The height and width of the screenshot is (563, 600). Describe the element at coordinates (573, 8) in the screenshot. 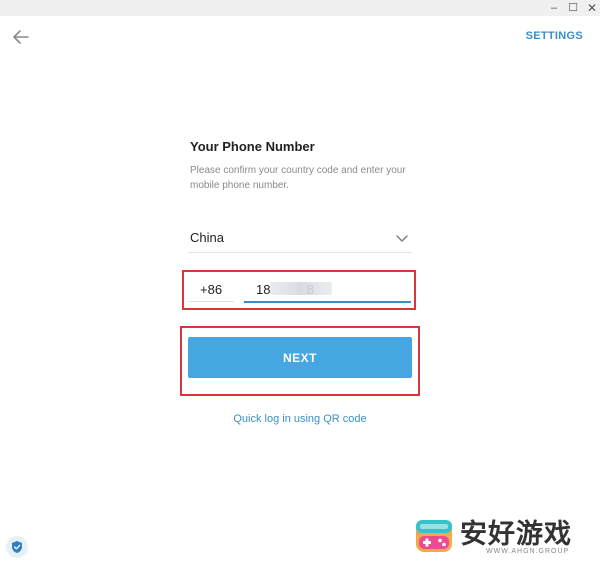

I see `window-maximize-button: ☐` at that location.